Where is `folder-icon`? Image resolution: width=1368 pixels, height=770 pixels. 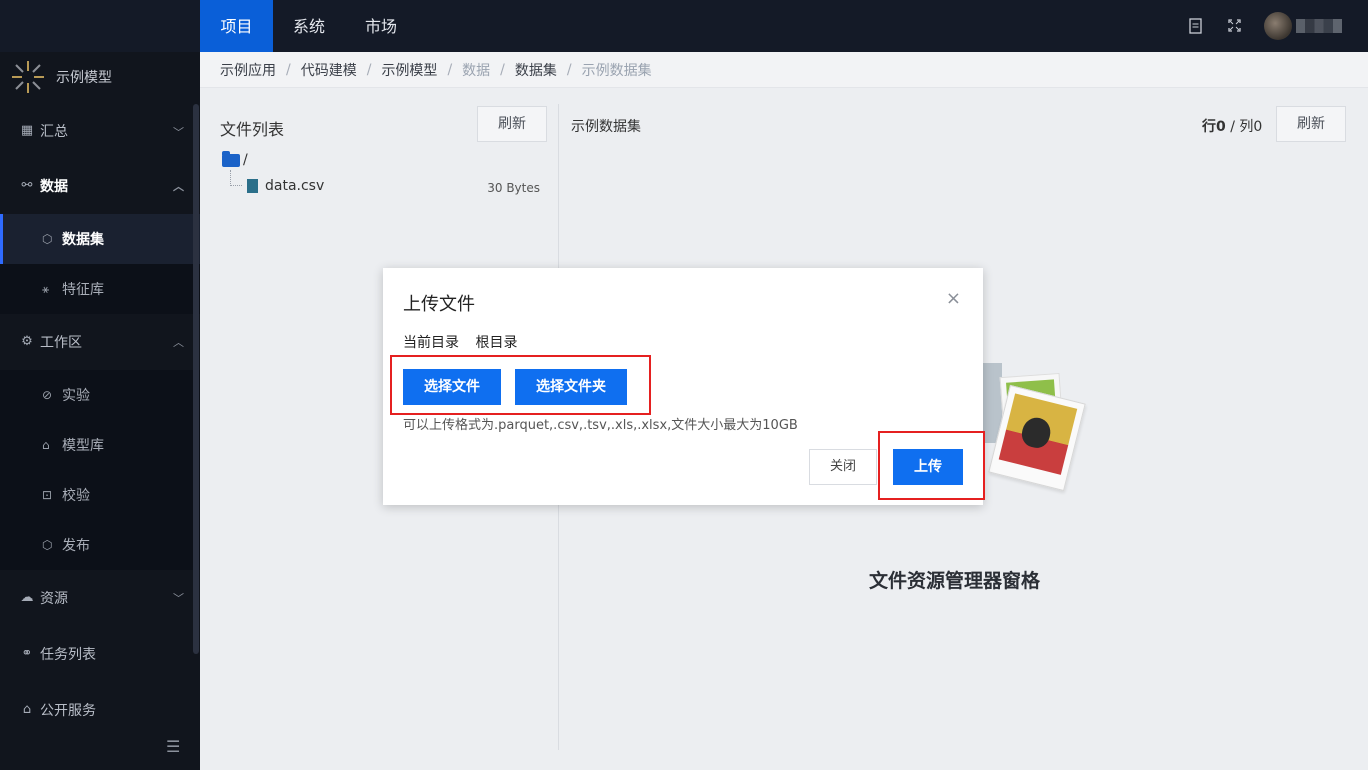
folder-icon is located at coordinates (231, 158).